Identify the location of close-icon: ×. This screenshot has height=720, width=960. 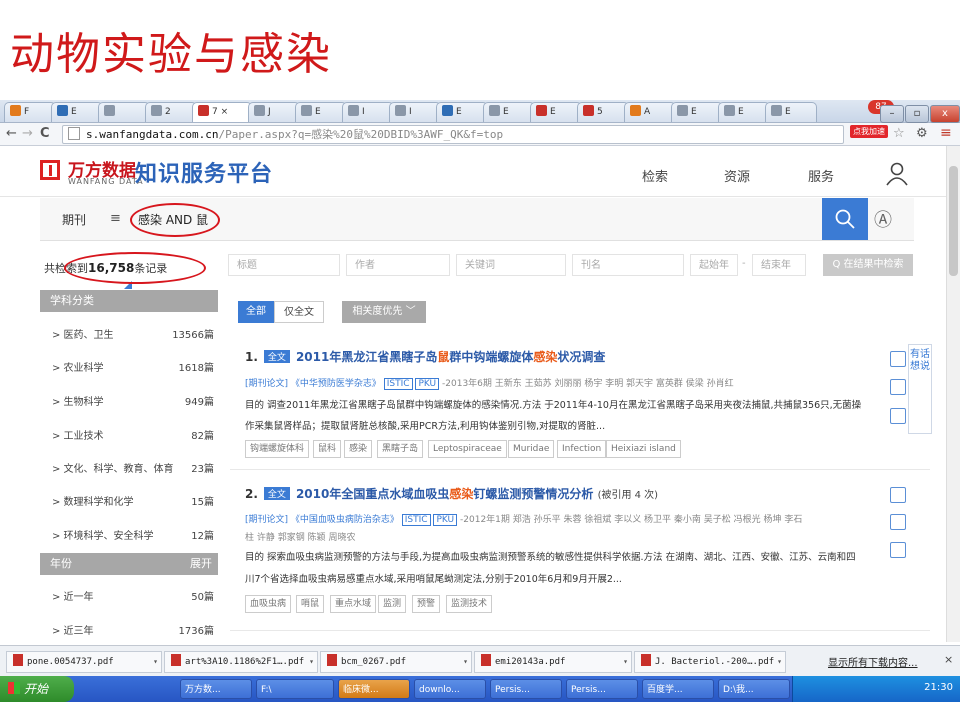
(948, 659).